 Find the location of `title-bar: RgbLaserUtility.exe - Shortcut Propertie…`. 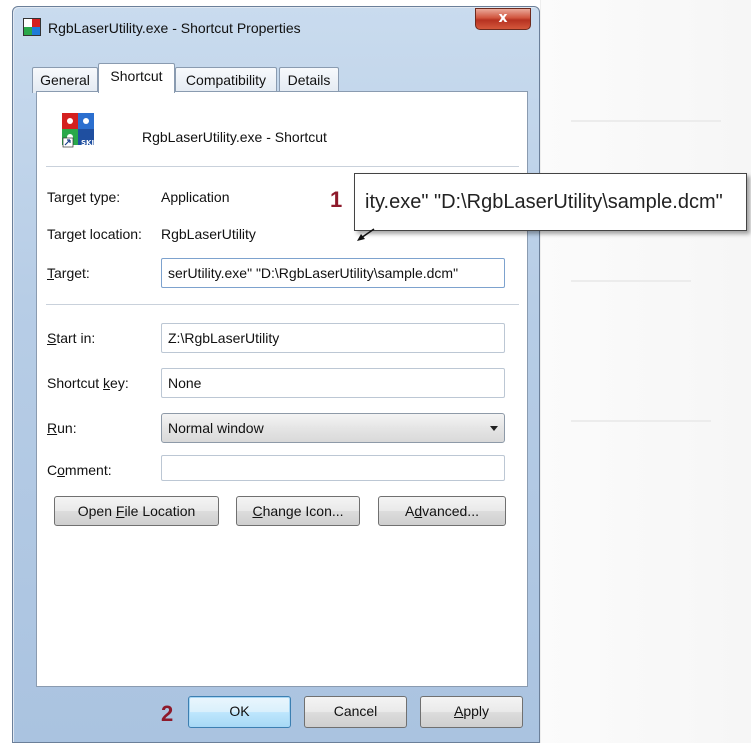

title-bar: RgbLaserUtility.exe - Shortcut Propertie… is located at coordinates (276, 25).